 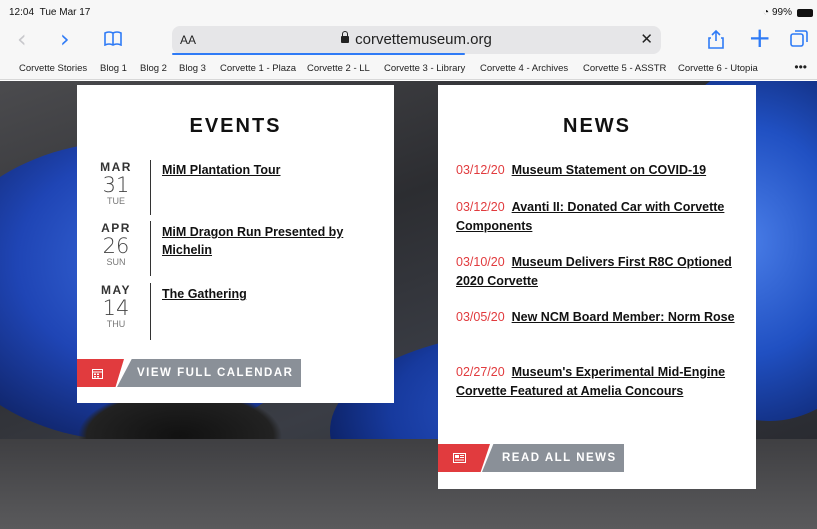 I want to click on calendar-icon, so click(x=97, y=374).